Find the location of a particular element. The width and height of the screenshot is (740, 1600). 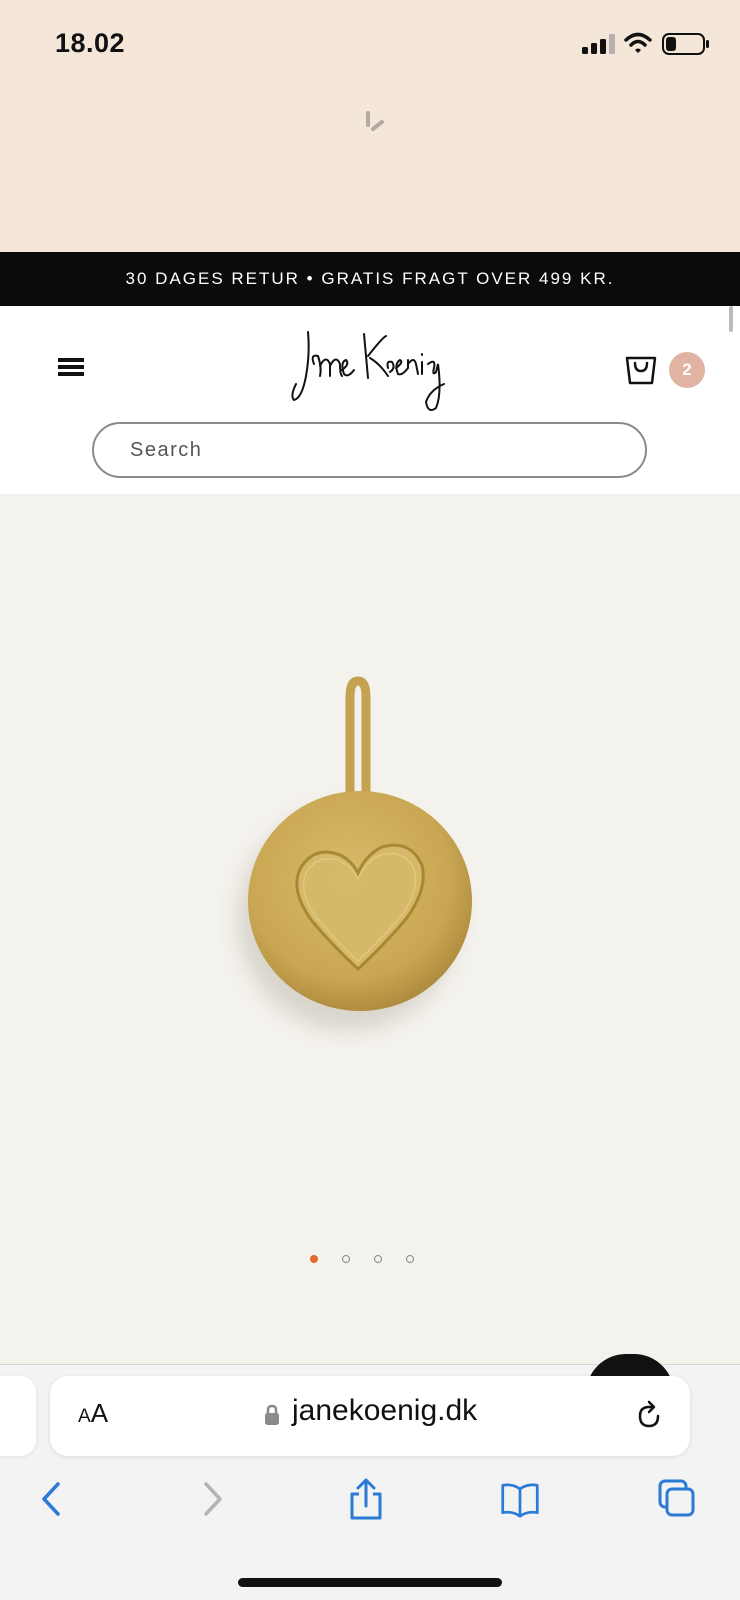

gold-heart-pendant-image is located at coordinates (355, 853).